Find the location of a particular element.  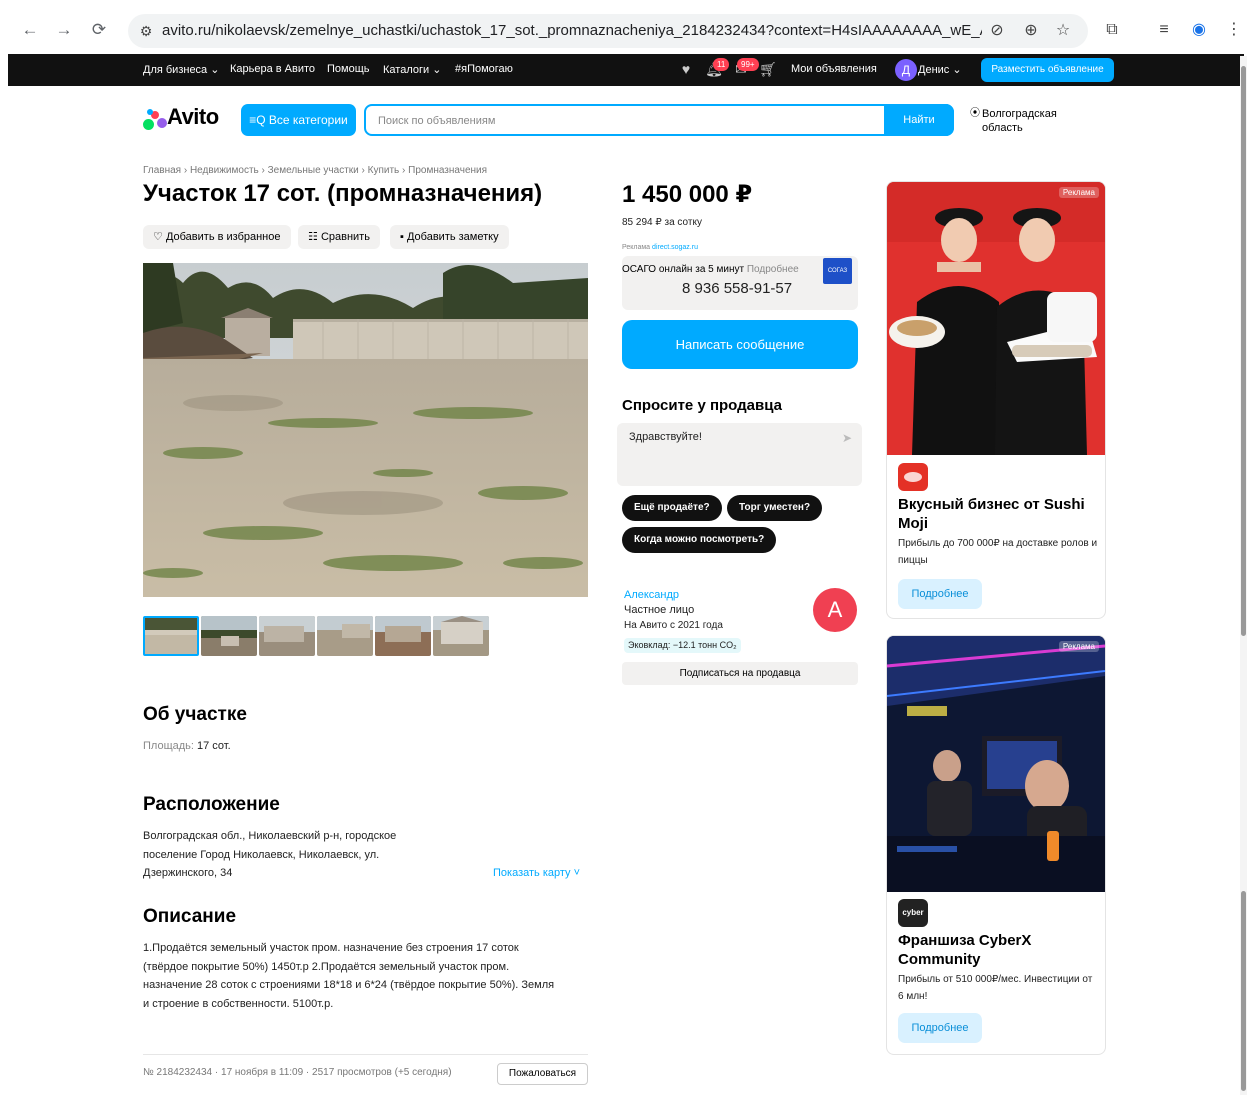

compare-button: ☷ Сравнить is located at coordinates (339, 237).